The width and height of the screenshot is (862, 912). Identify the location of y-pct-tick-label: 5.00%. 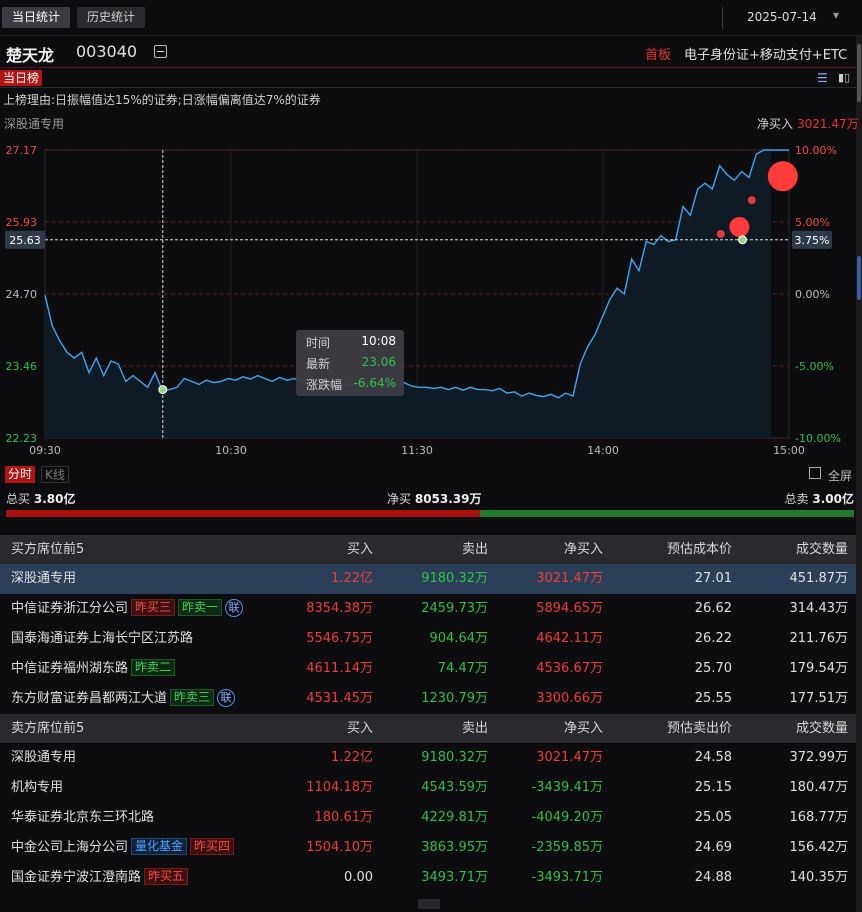
(812, 222).